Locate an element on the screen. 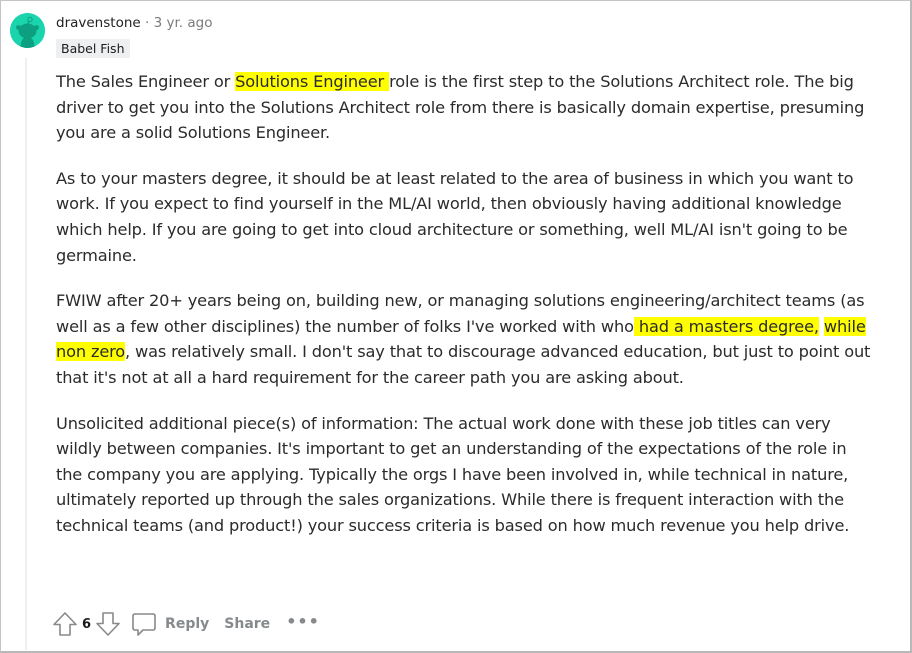 This screenshot has height=653, width=912. reply-button: Reply is located at coordinates (170, 624).